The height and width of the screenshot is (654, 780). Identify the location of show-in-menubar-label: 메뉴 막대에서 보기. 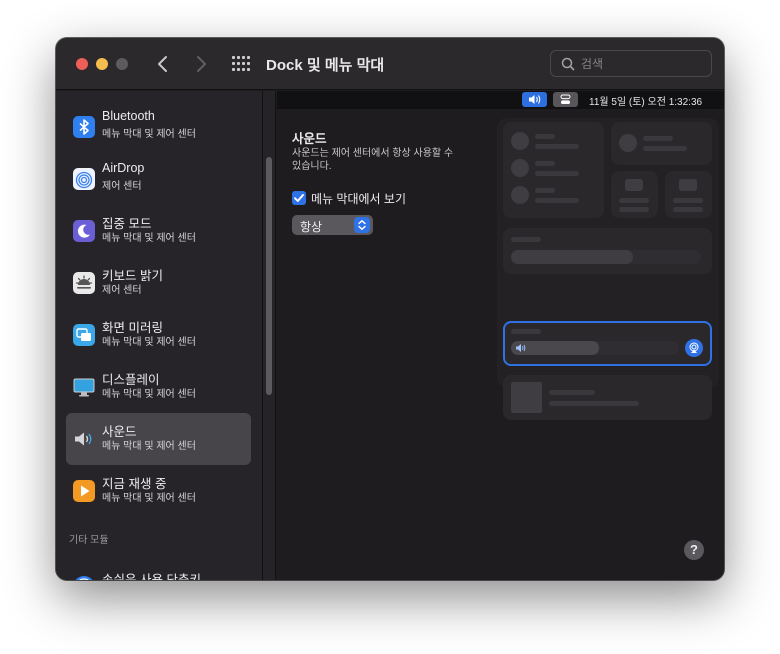
(358, 199).